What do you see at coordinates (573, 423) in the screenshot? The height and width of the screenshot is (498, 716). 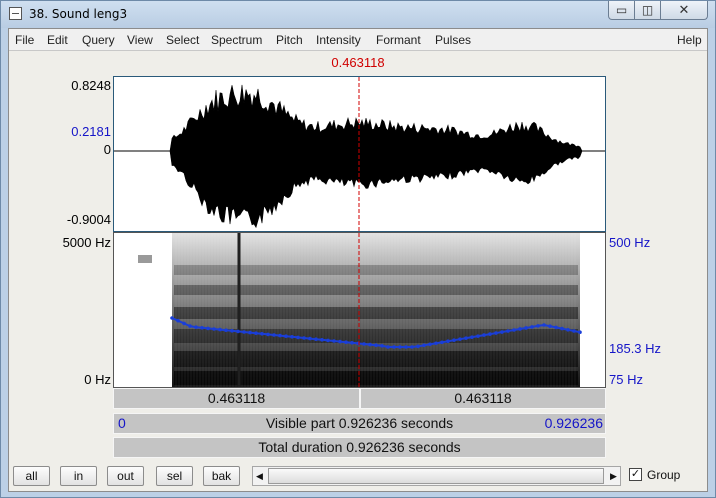 I see `visible-end: 0.926236` at bounding box center [573, 423].